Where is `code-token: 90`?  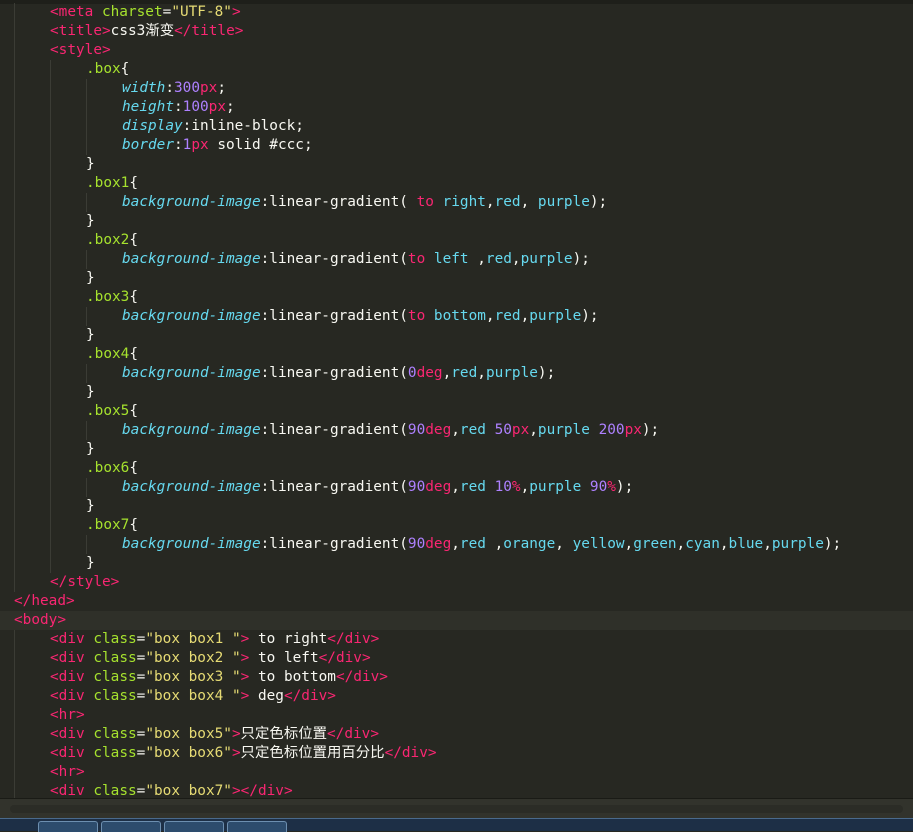
code-token: 90 is located at coordinates (416, 544).